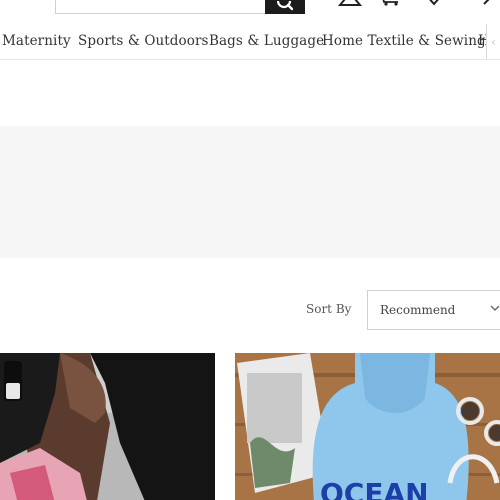 Image resolution: width=500 pixels, height=500 pixels. I want to click on wishlist-icon, so click(434, 3).